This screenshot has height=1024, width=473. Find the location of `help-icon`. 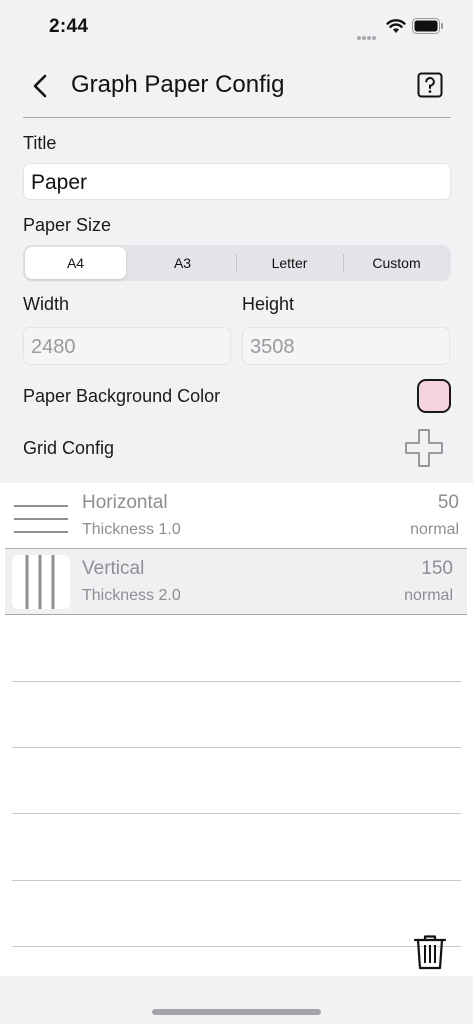

help-icon is located at coordinates (430, 85).